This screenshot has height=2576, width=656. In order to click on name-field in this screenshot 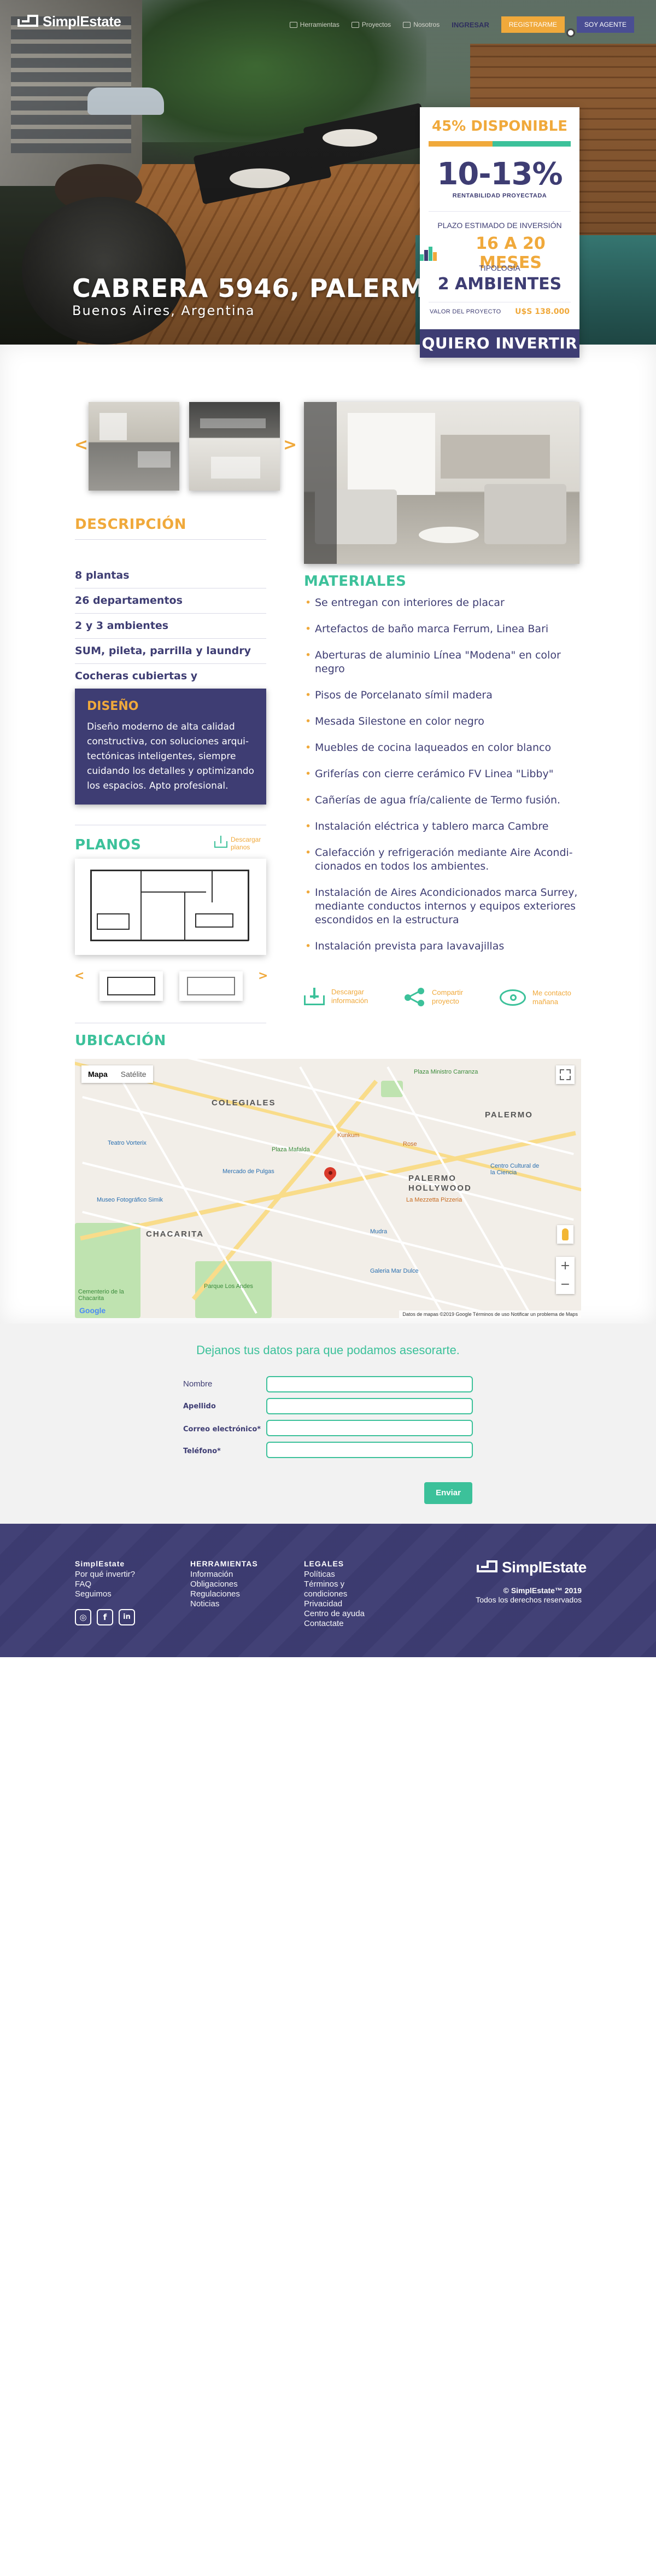, I will do `click(369, 1384)`.